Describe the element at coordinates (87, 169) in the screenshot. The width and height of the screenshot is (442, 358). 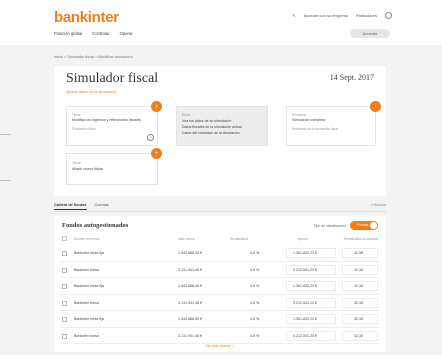
I see `card-text: Añadir nuevo titular` at that location.